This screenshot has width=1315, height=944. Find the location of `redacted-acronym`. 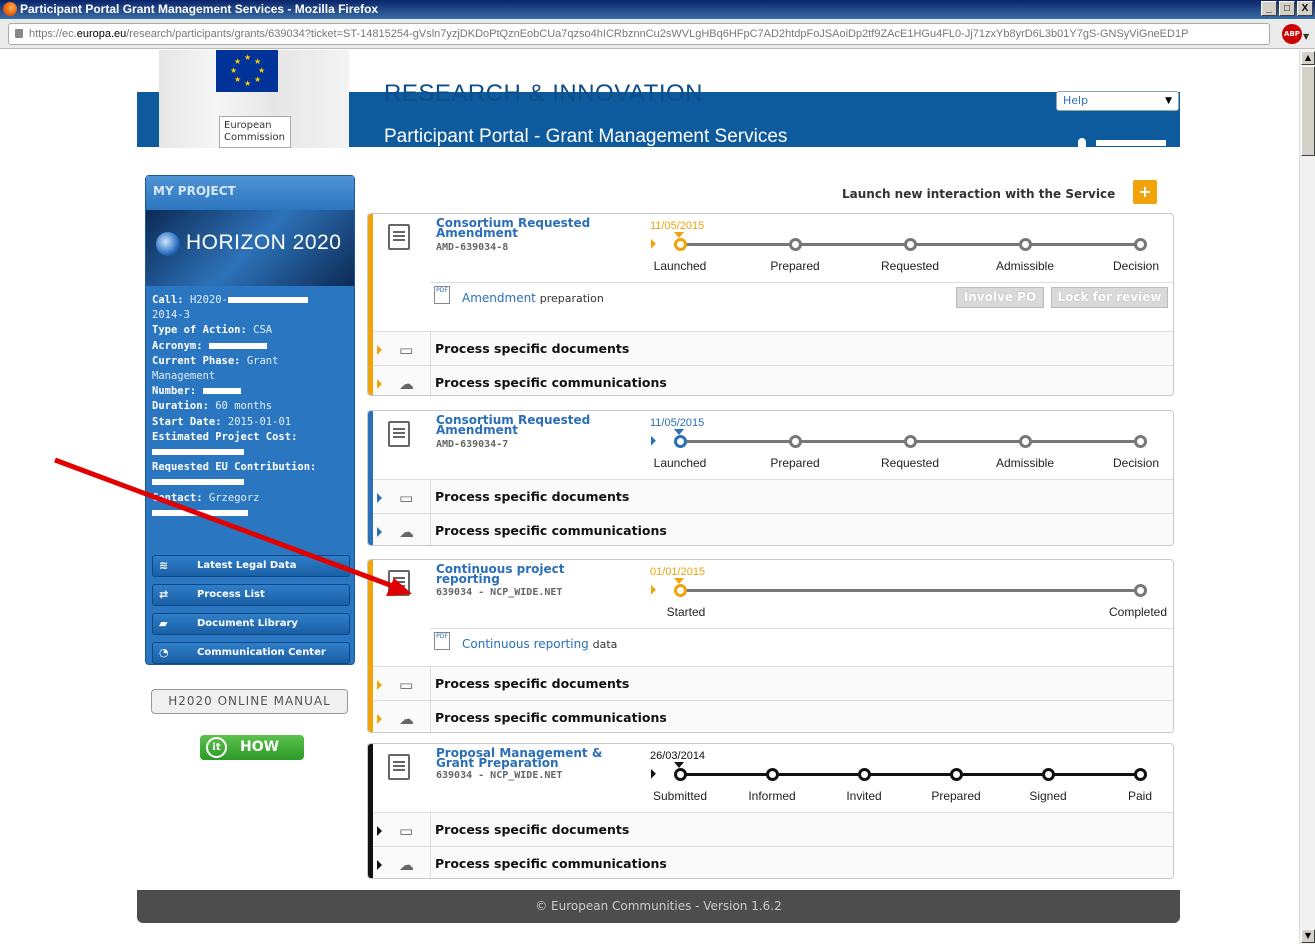

redacted-acronym is located at coordinates (237, 345).